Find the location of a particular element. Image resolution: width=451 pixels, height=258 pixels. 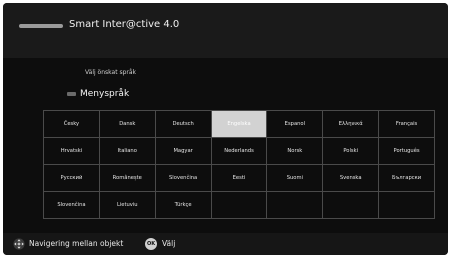

language-option: Dansk is located at coordinates (127, 124).